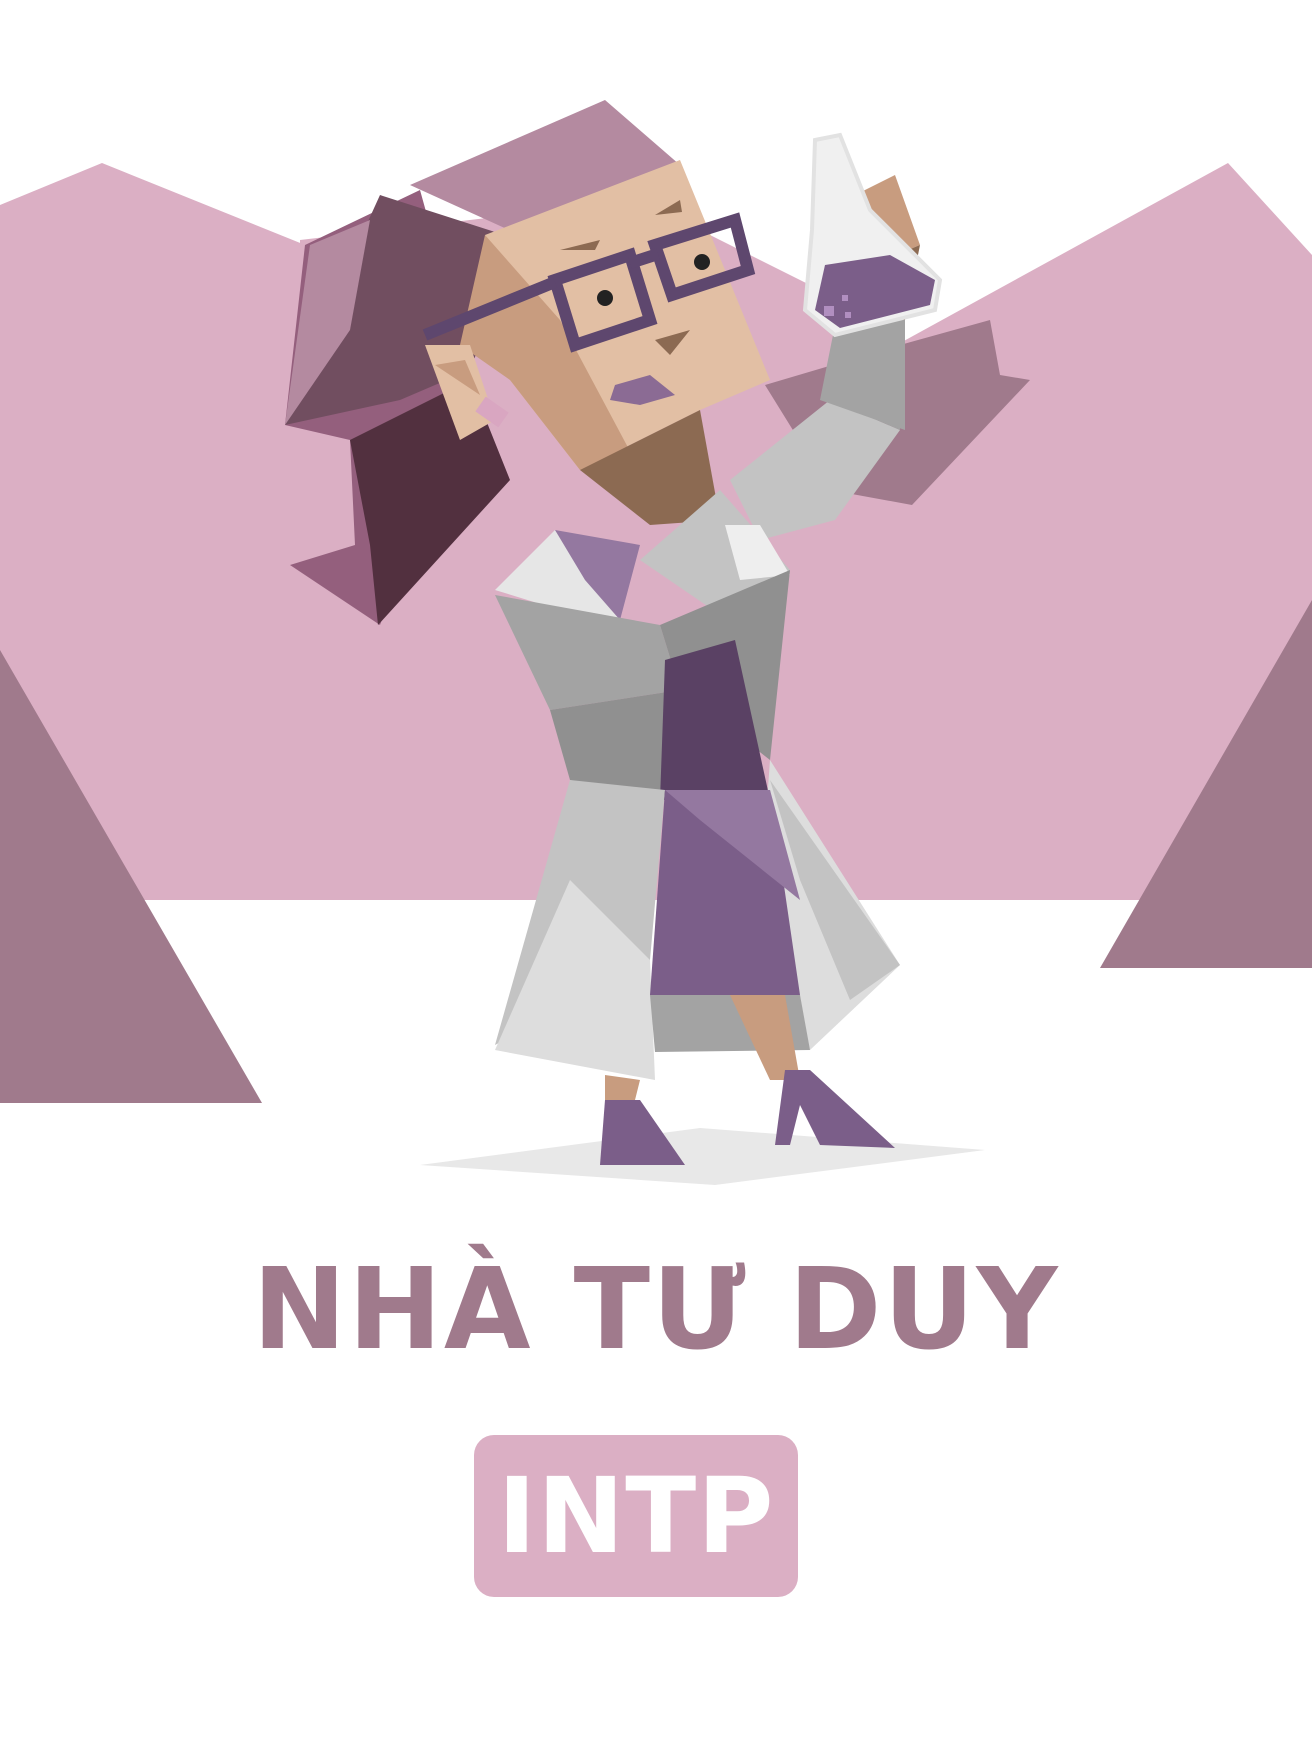 This screenshot has width=1312, height=1750. I want to click on personality-code: INTP, so click(636, 1516).